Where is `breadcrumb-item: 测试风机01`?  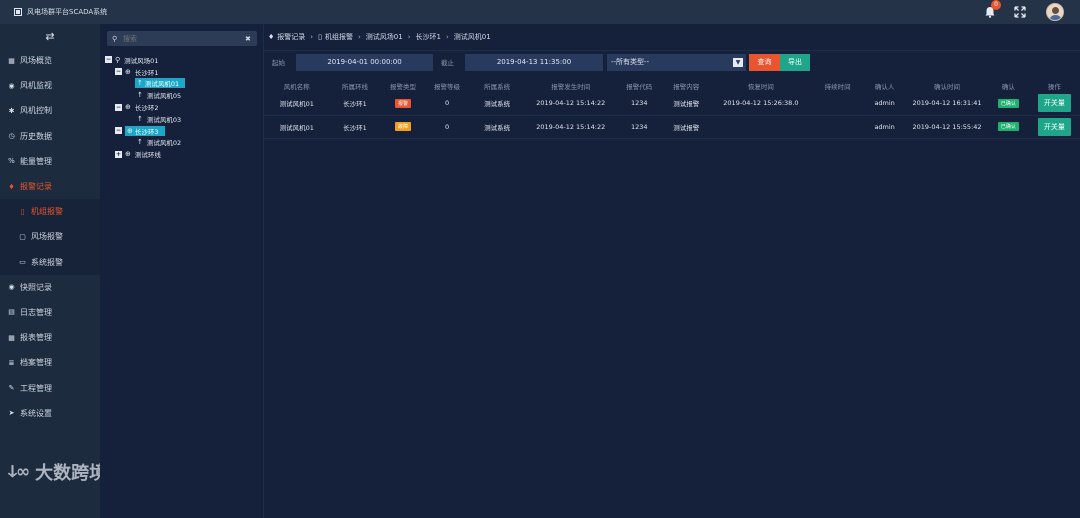
breadcrumb-item: 测试风机01 is located at coordinates (472, 37).